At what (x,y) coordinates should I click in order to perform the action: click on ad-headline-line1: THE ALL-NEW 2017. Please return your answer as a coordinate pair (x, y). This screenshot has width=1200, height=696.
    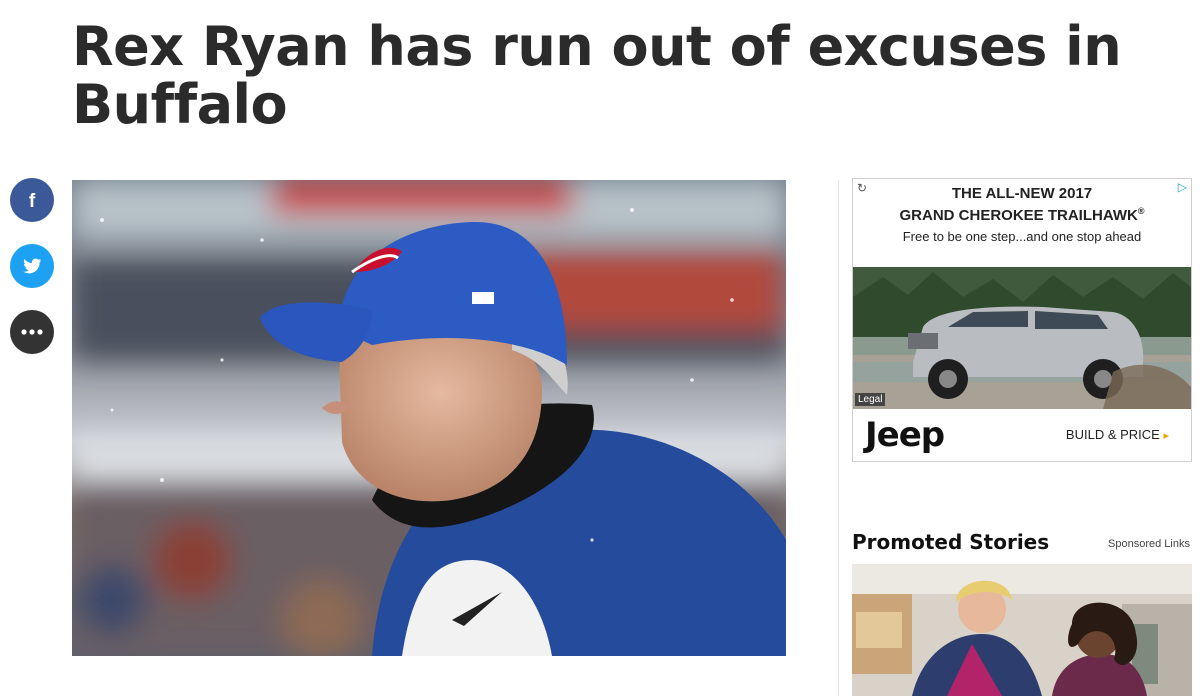
    Looking at the image, I should click on (1022, 193).